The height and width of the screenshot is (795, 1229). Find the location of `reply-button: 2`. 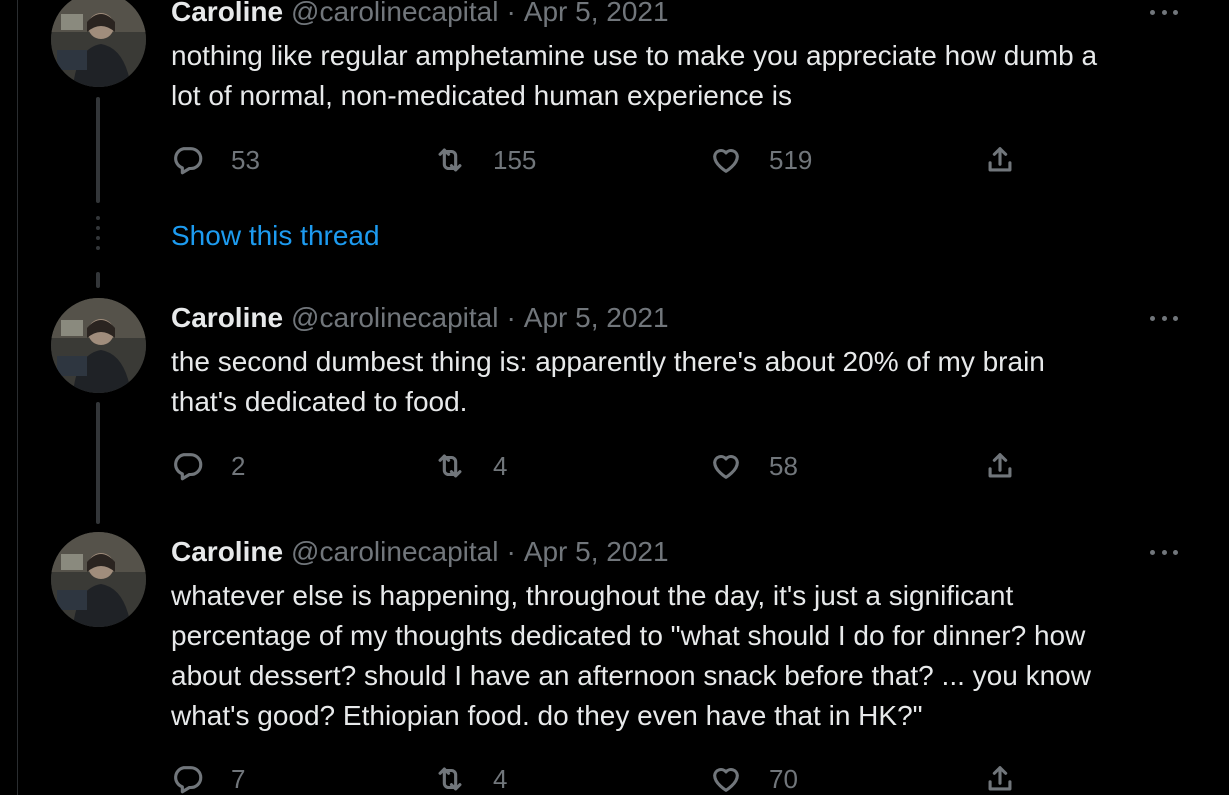

reply-button: 2 is located at coordinates (208, 466).